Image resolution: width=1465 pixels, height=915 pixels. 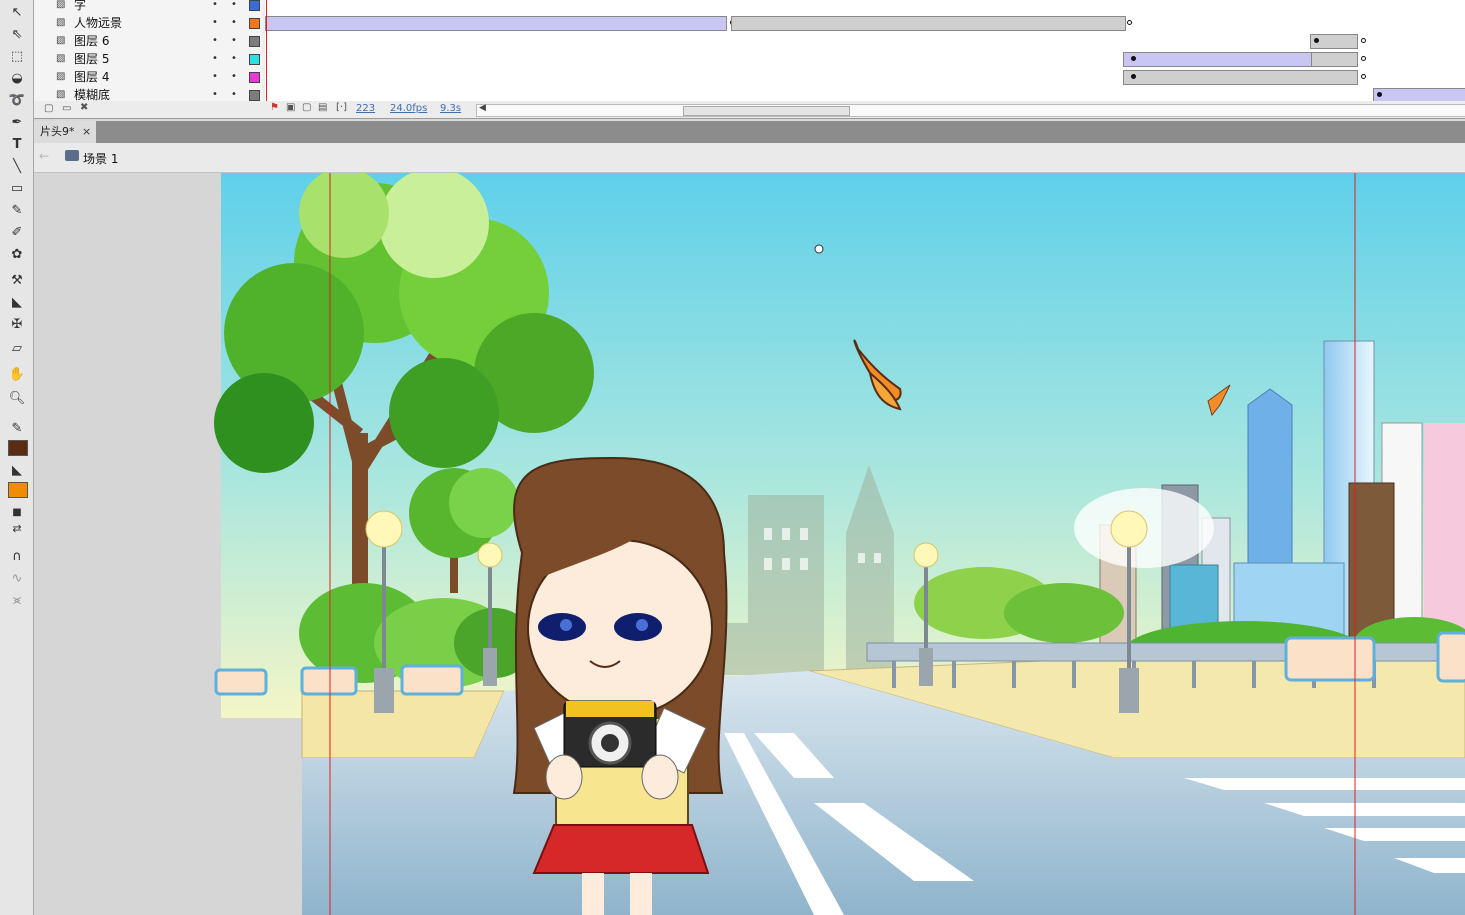 I want to click on frame-rate: 24.0fps, so click(x=408, y=108).